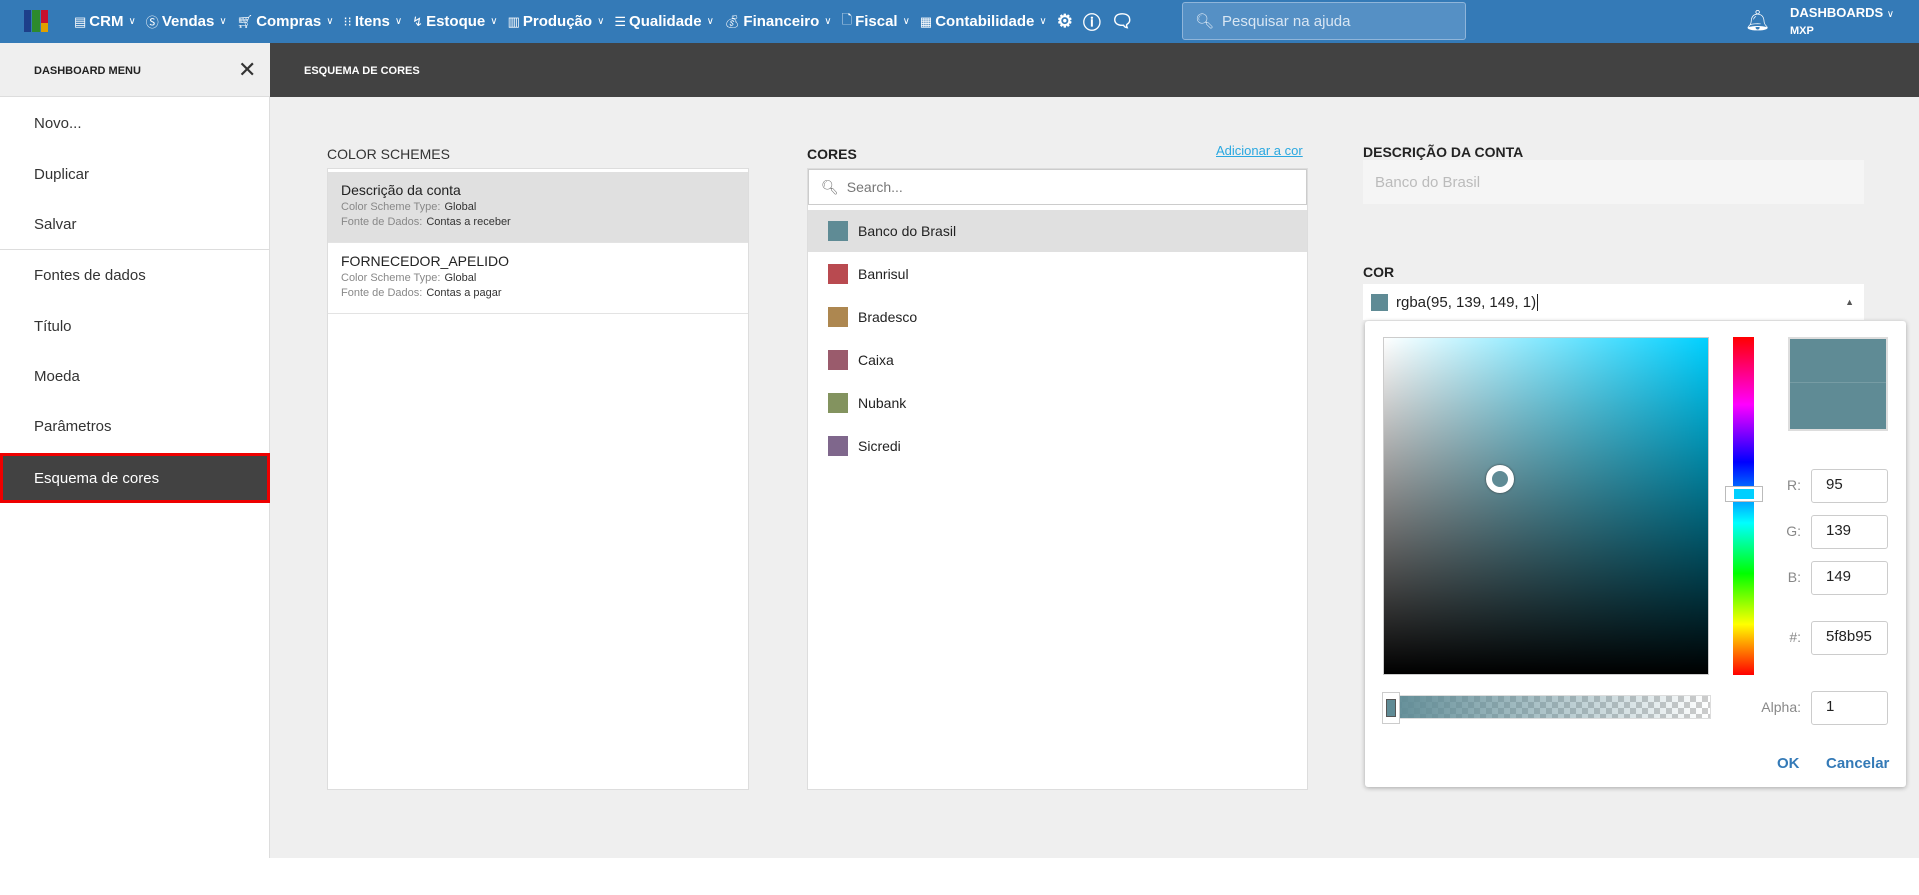 This screenshot has width=1919, height=895. I want to click on r-label: R:, so click(1794, 485).